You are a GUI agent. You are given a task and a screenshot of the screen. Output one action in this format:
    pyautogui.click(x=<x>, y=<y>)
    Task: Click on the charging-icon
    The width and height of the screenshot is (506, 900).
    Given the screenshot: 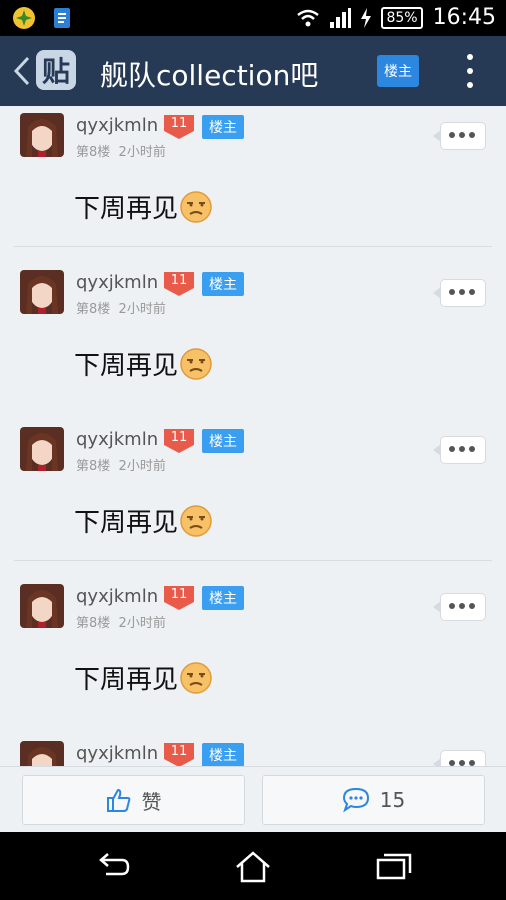 What is the action you would take?
    pyautogui.click(x=366, y=17)
    